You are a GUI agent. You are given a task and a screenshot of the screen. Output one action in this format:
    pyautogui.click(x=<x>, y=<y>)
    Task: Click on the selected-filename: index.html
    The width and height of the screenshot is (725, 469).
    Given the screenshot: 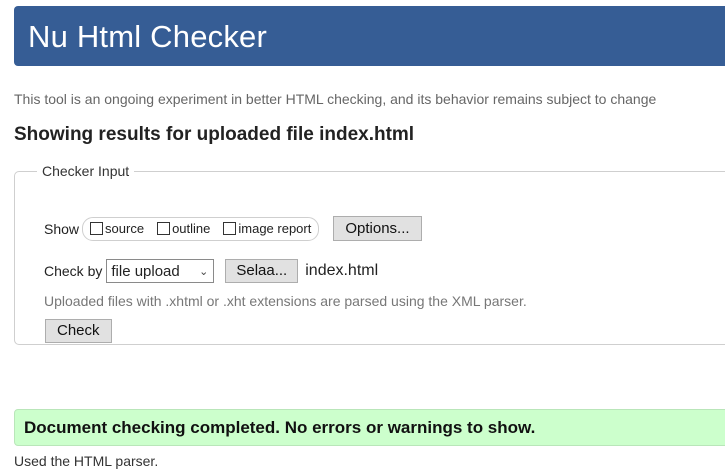 What is the action you would take?
    pyautogui.click(x=342, y=270)
    